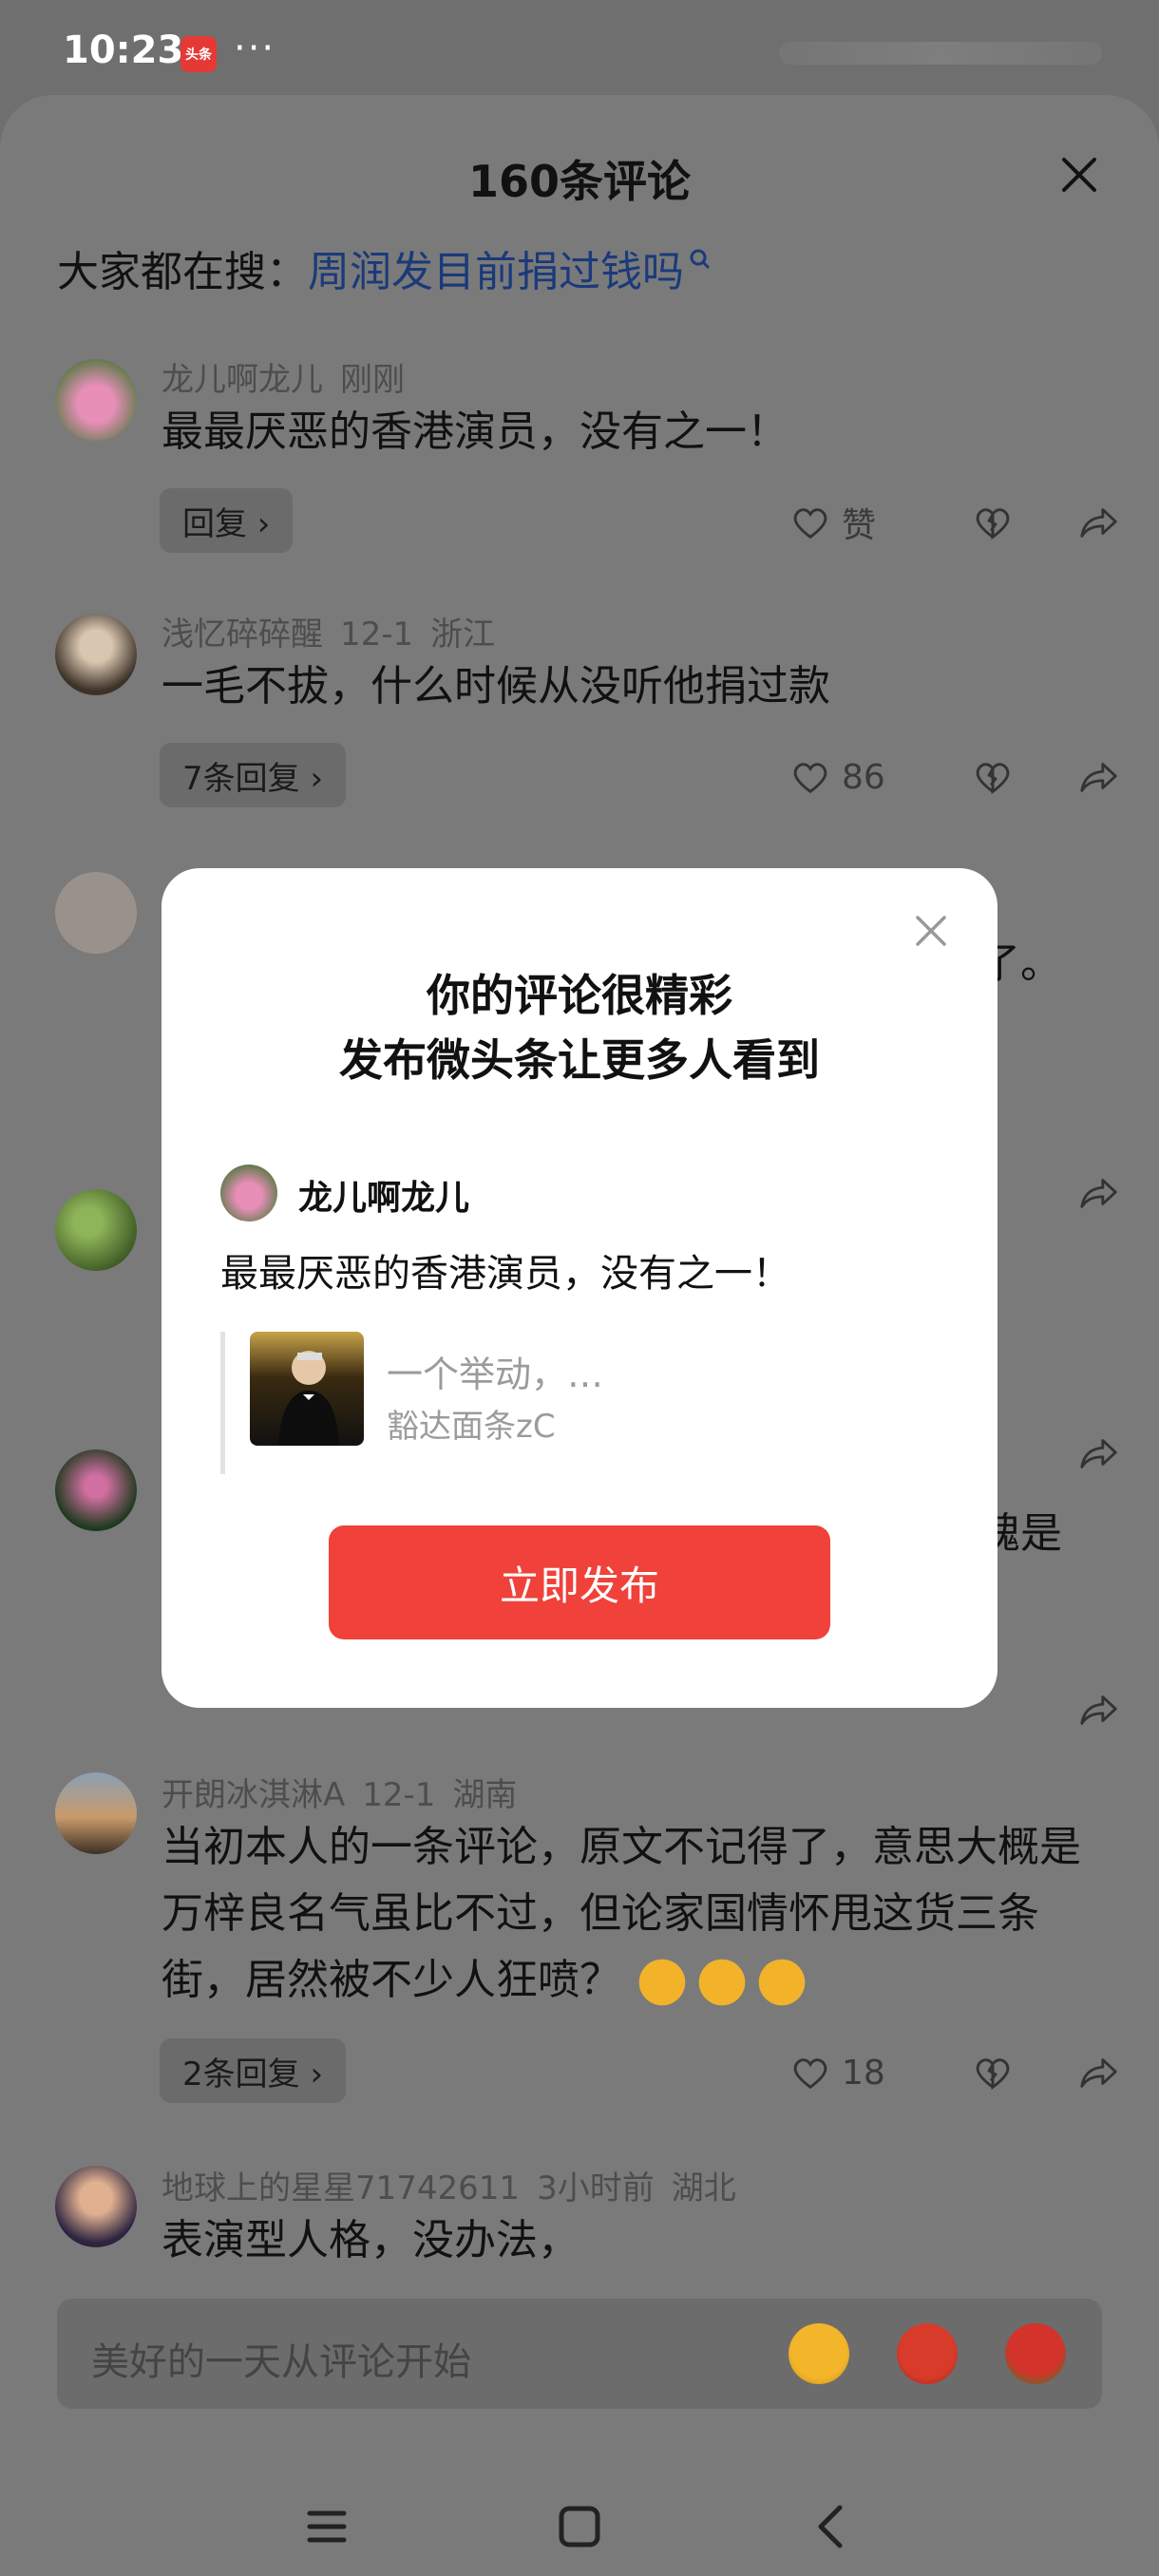 The height and width of the screenshot is (2576, 1159). Describe the element at coordinates (255, 48) in the screenshot. I see `more-dots-icon: ···` at that location.